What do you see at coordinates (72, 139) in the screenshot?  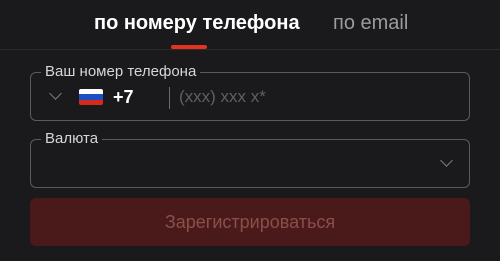 I see `currency-field-legend: Валюта` at bounding box center [72, 139].